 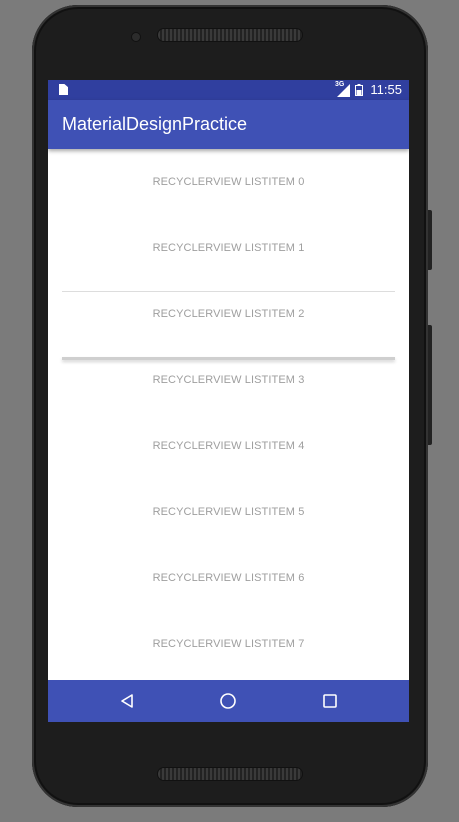 I want to click on list-item: RECYCLERVIEW LISTITEM 1, so click(x=228, y=248).